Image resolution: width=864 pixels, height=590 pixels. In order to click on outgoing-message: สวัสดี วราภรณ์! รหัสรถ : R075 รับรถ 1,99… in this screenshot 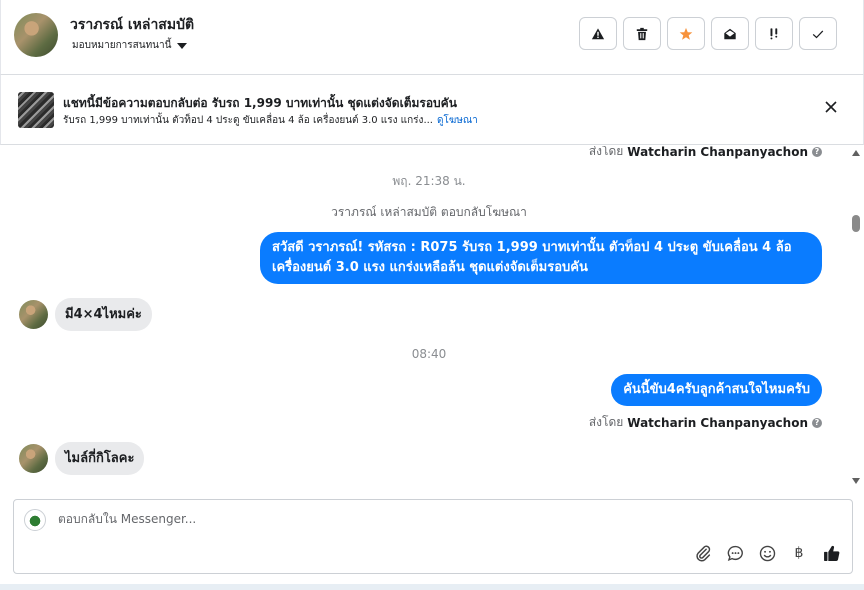, I will do `click(541, 258)`.